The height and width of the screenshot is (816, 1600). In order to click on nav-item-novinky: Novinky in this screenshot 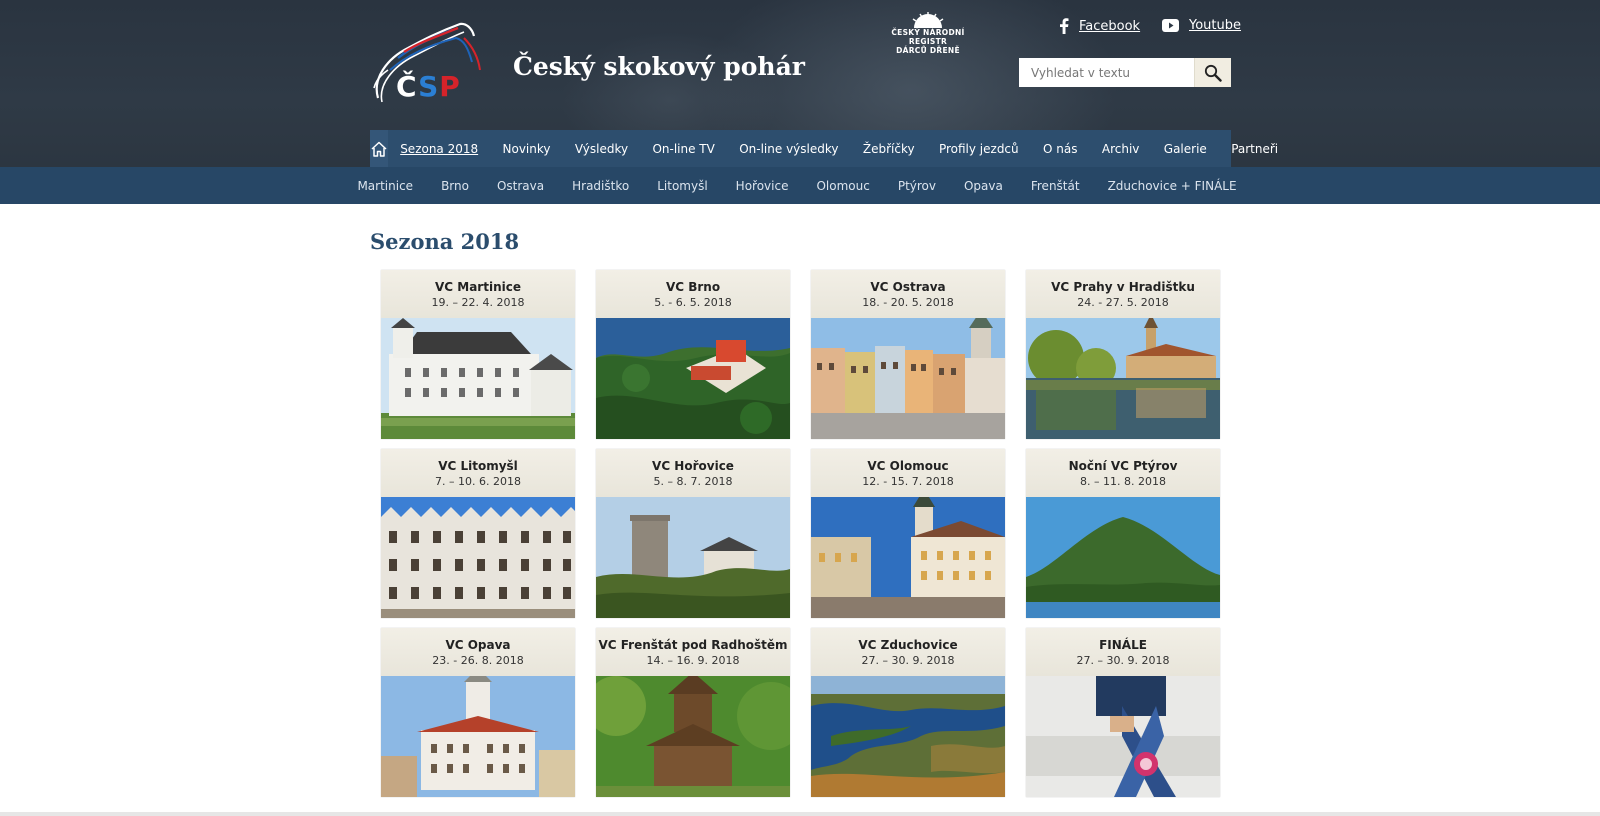, I will do `click(526, 149)`.